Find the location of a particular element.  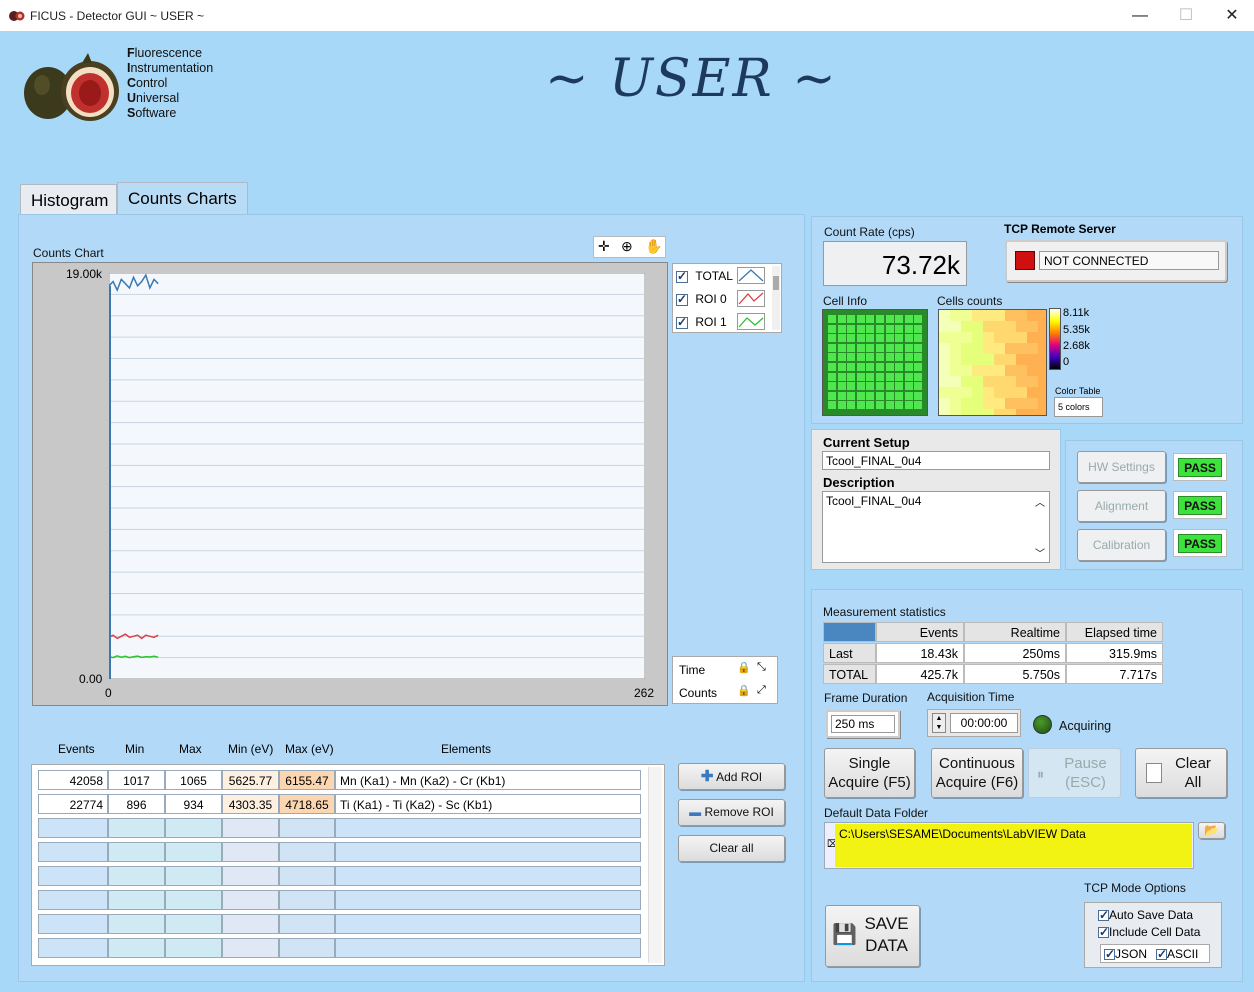

roi-cell-max: 1065 is located at coordinates (193, 780).